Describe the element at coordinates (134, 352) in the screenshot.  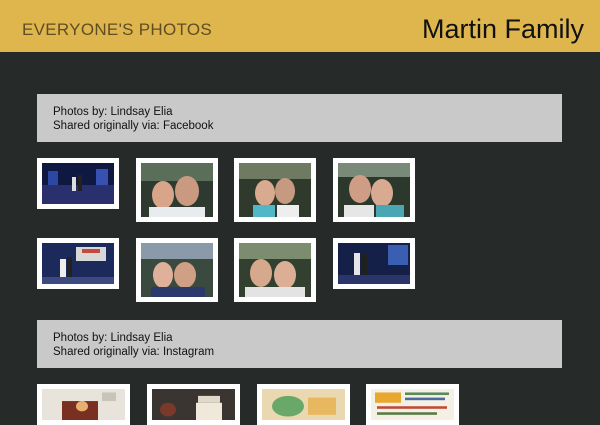
I see `shared-via-label: Shared originally via: Instagram` at that location.